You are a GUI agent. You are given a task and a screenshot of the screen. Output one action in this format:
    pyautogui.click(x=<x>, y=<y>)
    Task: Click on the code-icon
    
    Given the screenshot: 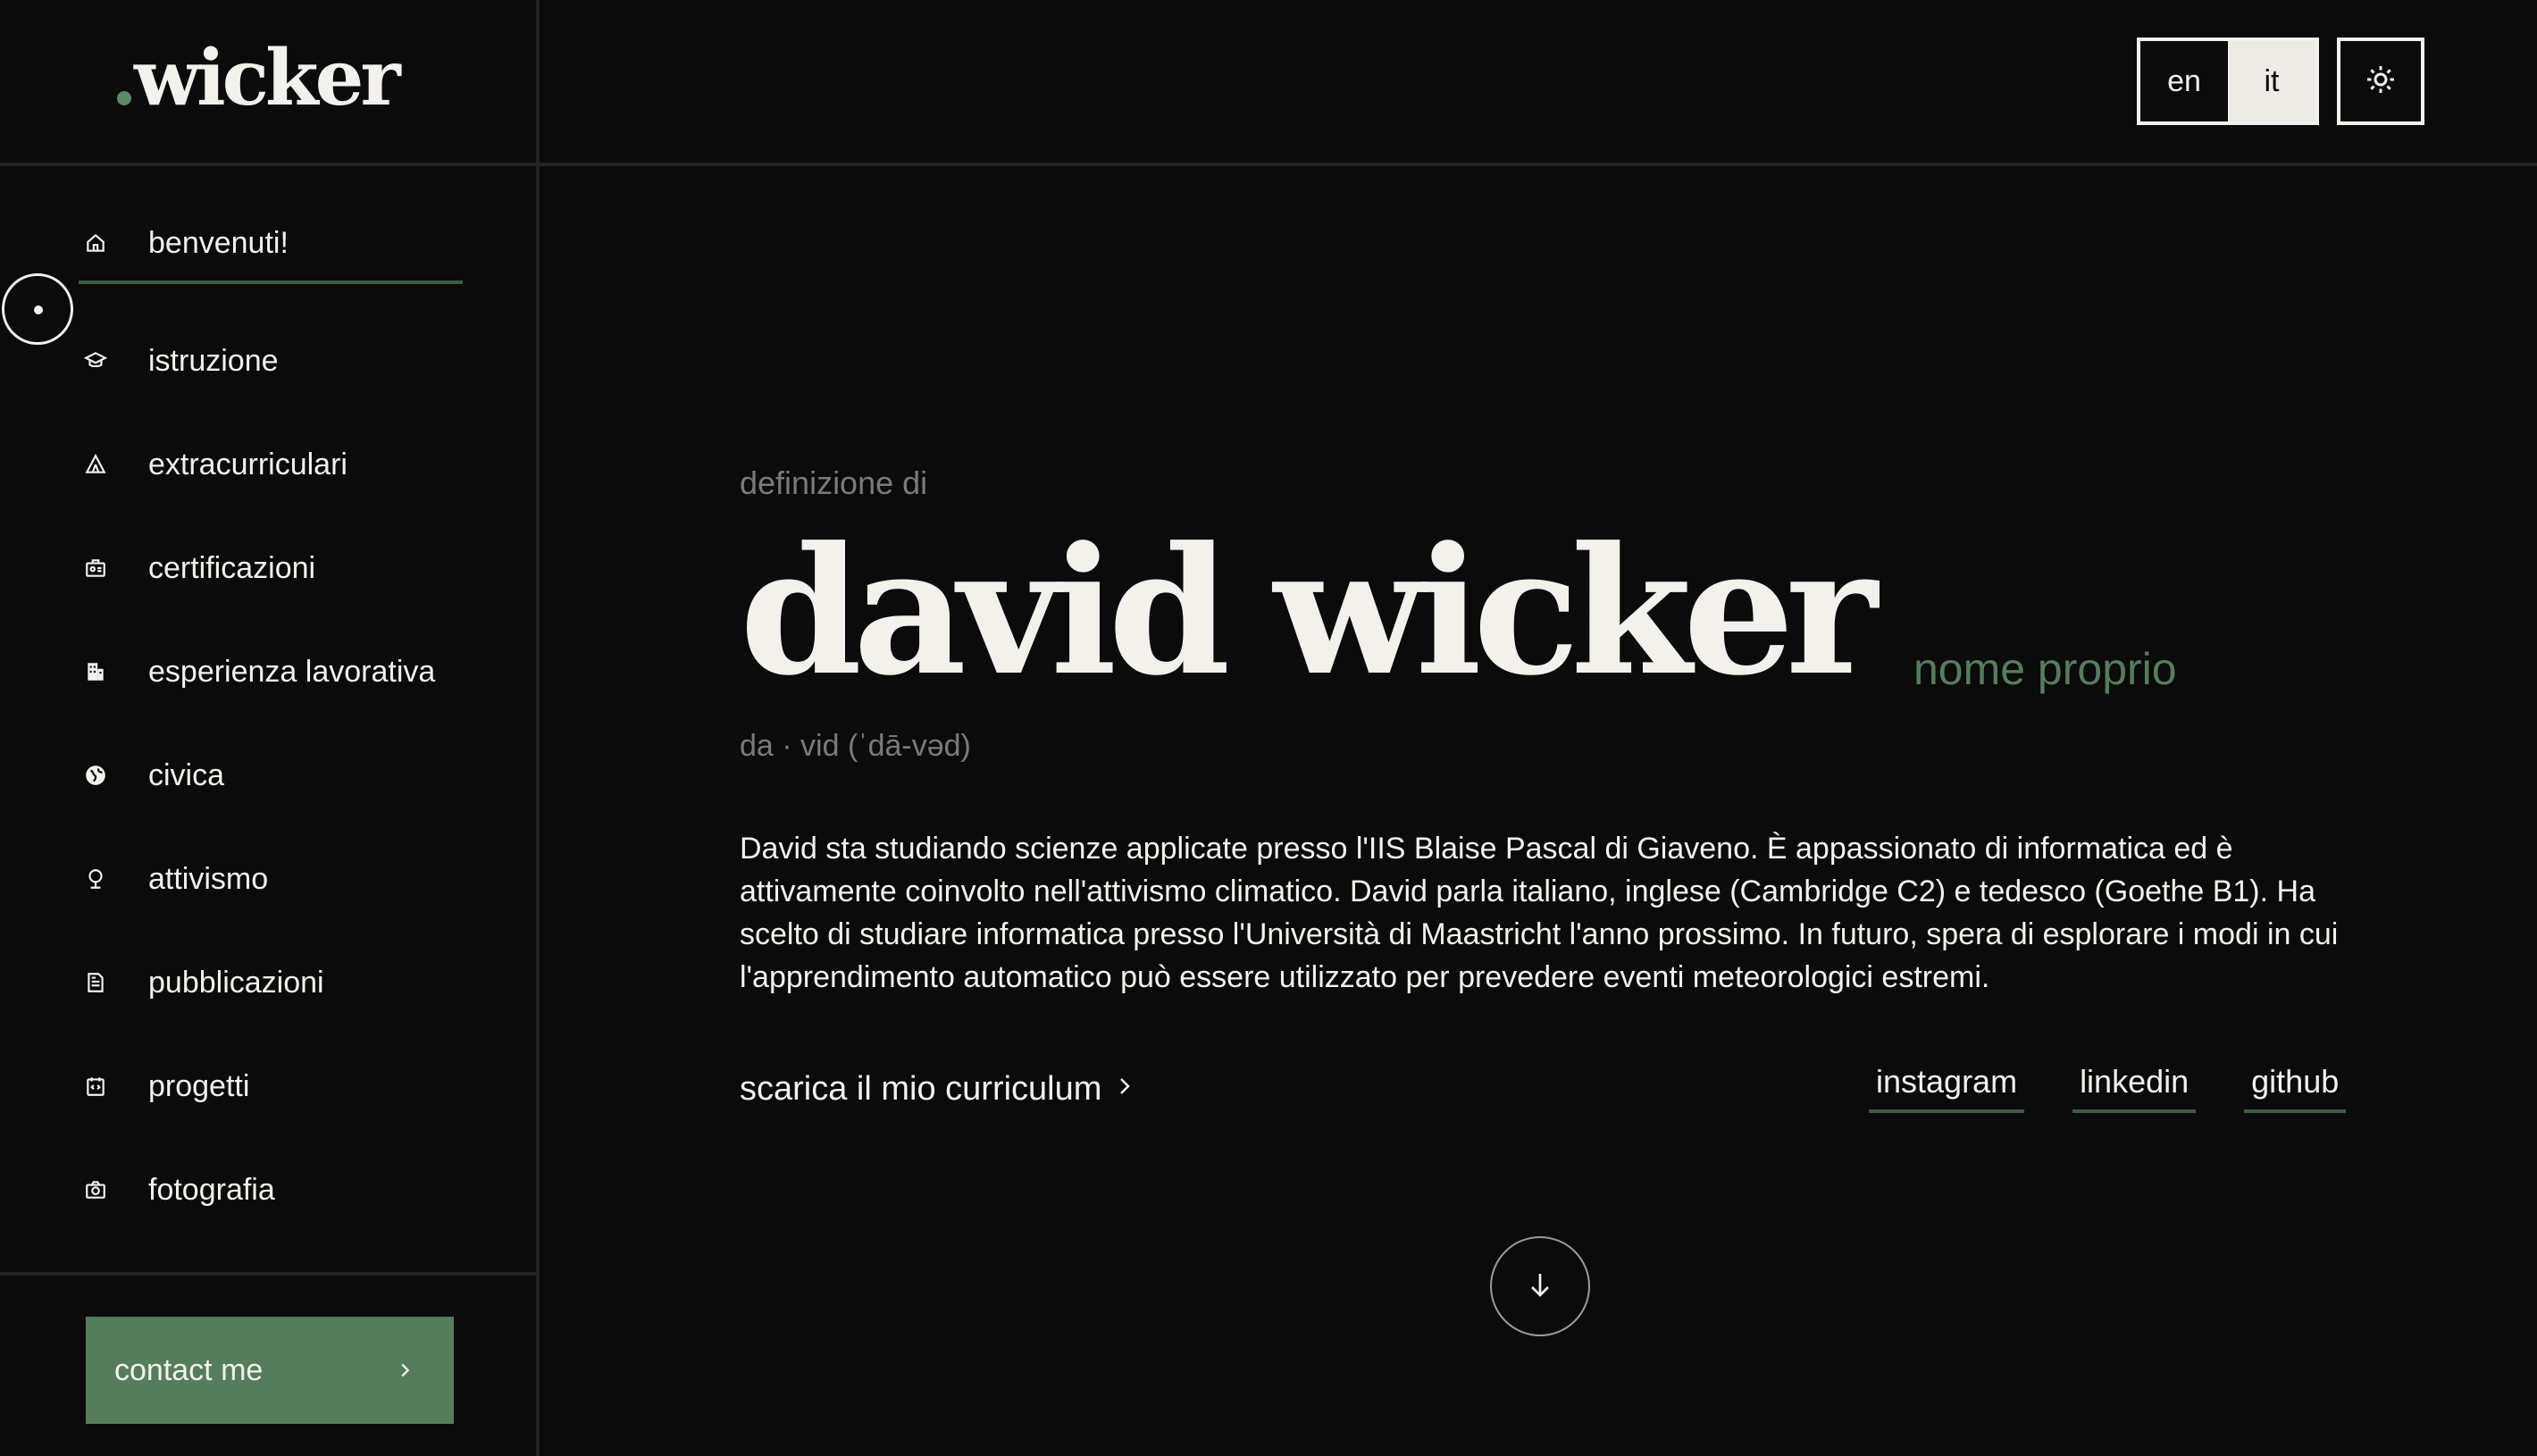 What is the action you would take?
    pyautogui.click(x=105, y=1086)
    